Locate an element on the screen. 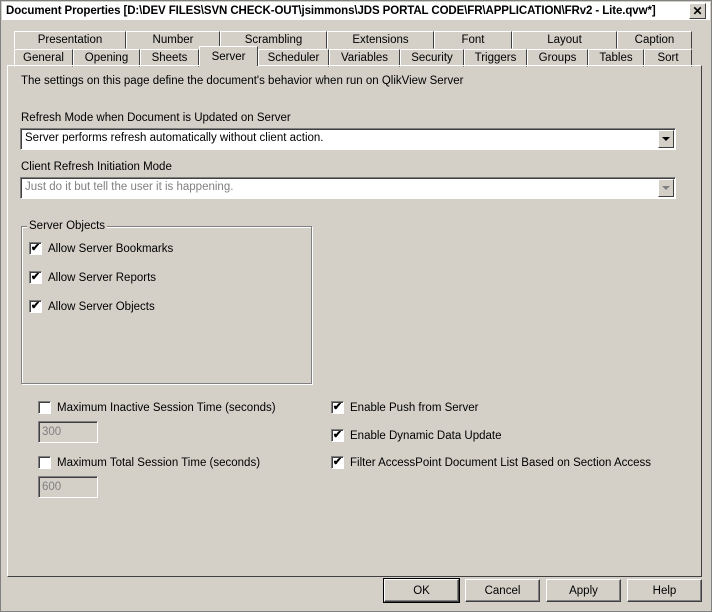 This screenshot has width=712, height=612. enable-push-label: Enable Push from Server is located at coordinates (414, 407).